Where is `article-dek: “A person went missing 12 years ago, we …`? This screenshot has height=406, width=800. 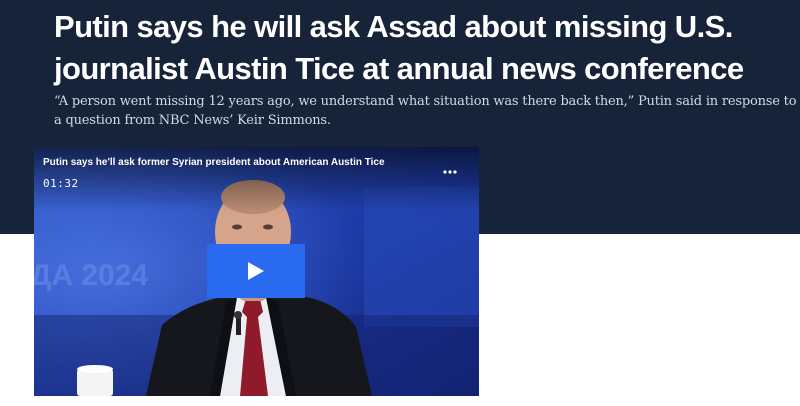
article-dek: “A person went missing 12 years ago, we … is located at coordinates (425, 111).